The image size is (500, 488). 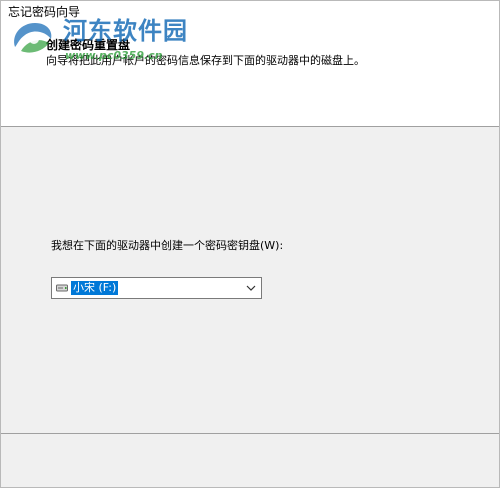 What do you see at coordinates (250, 12) in the screenshot?
I see `title-bar: 忘记密码向导` at bounding box center [250, 12].